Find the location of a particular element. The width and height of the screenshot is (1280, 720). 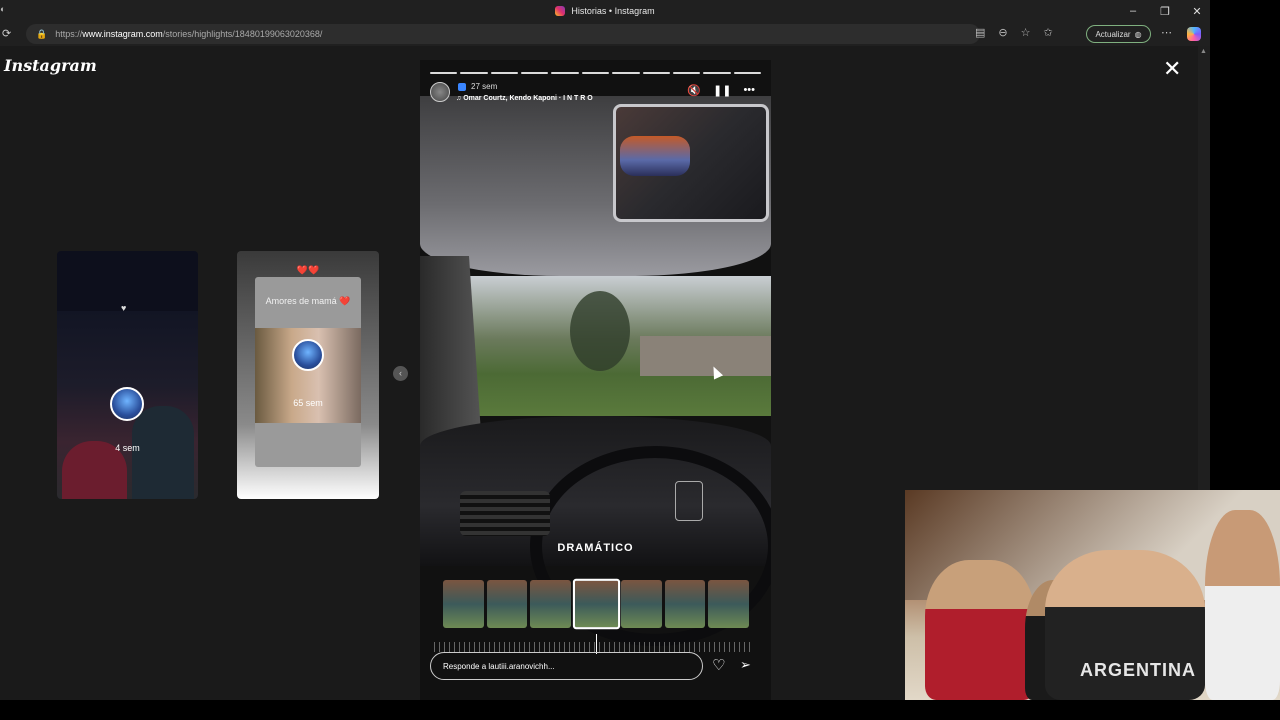

window-titlebar: ◐ Historias • Instagram – ❐ ✕ is located at coordinates (605, 11).